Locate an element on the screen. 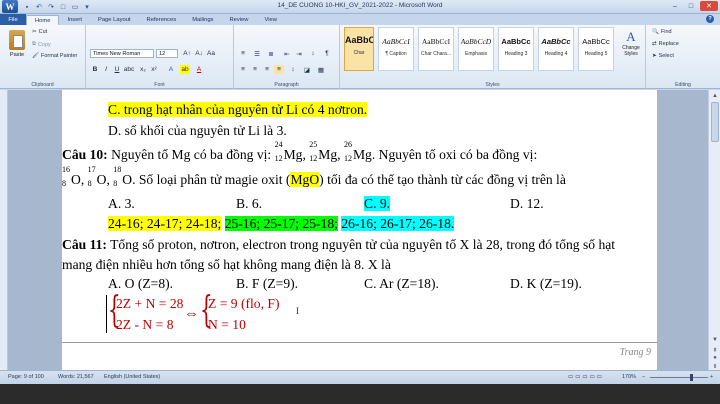 The width and height of the screenshot is (720, 404). scroll-down-icon: ▼ is located at coordinates (715, 340).